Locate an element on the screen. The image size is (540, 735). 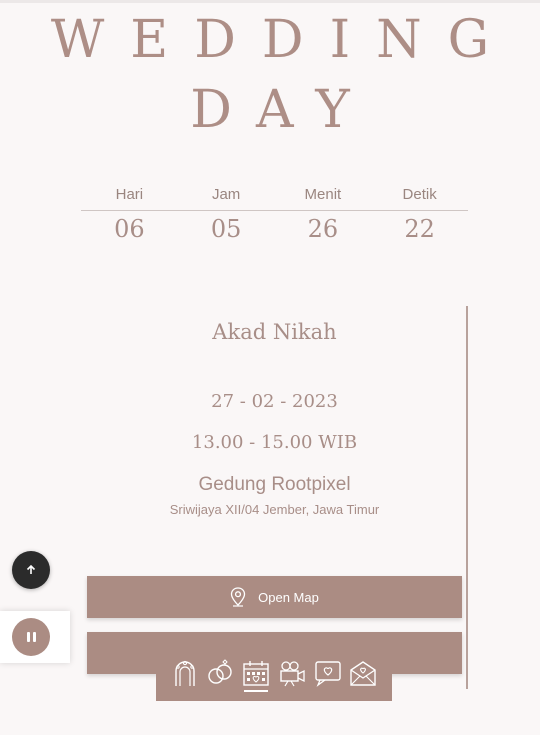
bottom-nav is located at coordinates (274, 675).